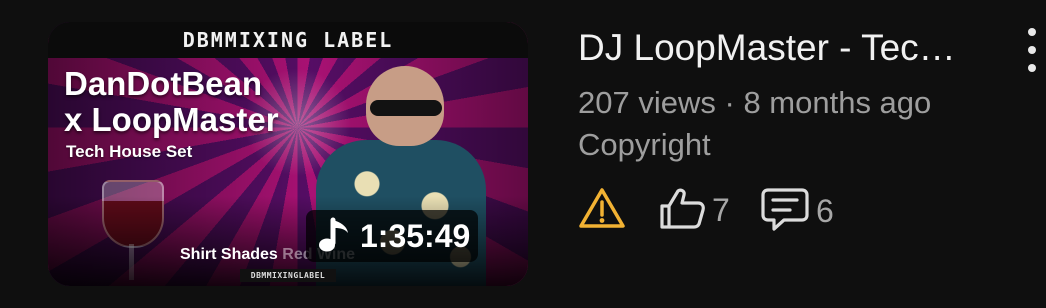  Describe the element at coordinates (406, 108) in the screenshot. I see `dj-figure-glasses` at that location.